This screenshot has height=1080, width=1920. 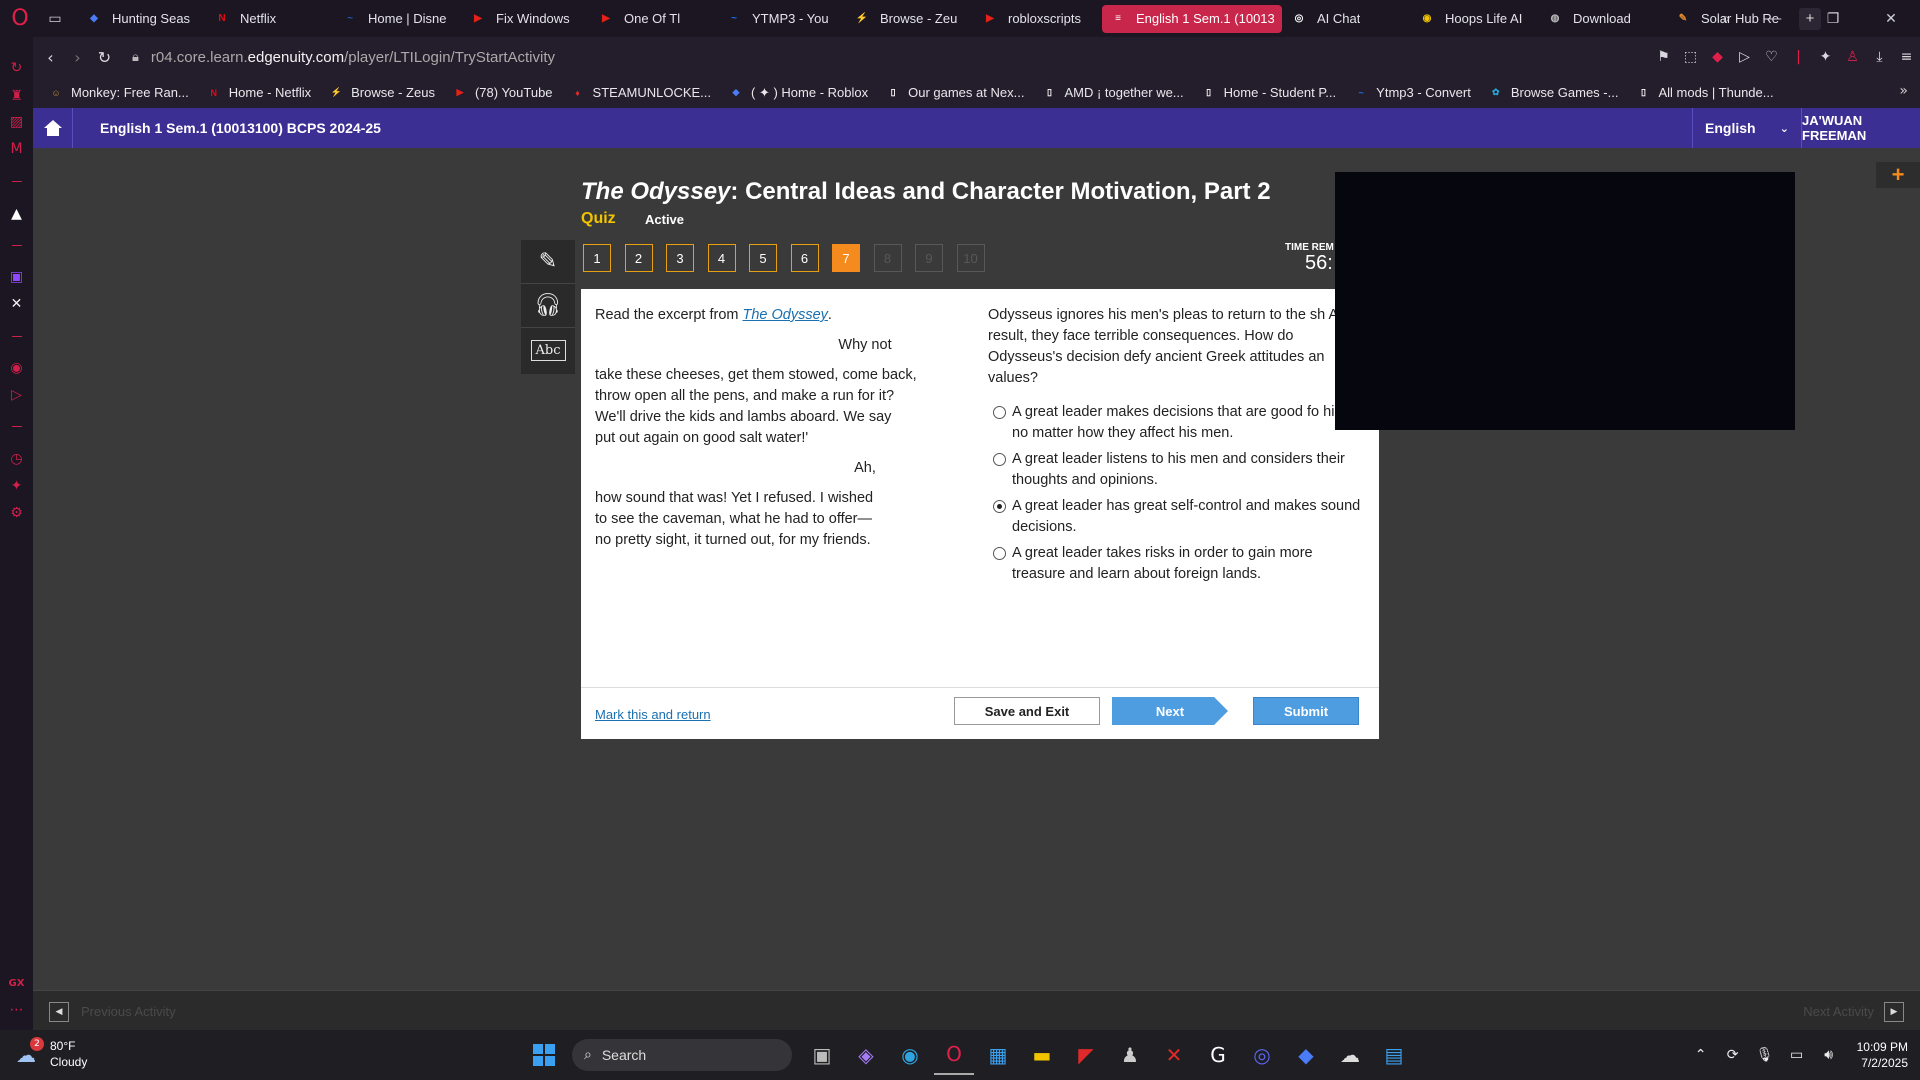 I want to click on x-app-icon: ✕, so click(x=1174, y=1055).